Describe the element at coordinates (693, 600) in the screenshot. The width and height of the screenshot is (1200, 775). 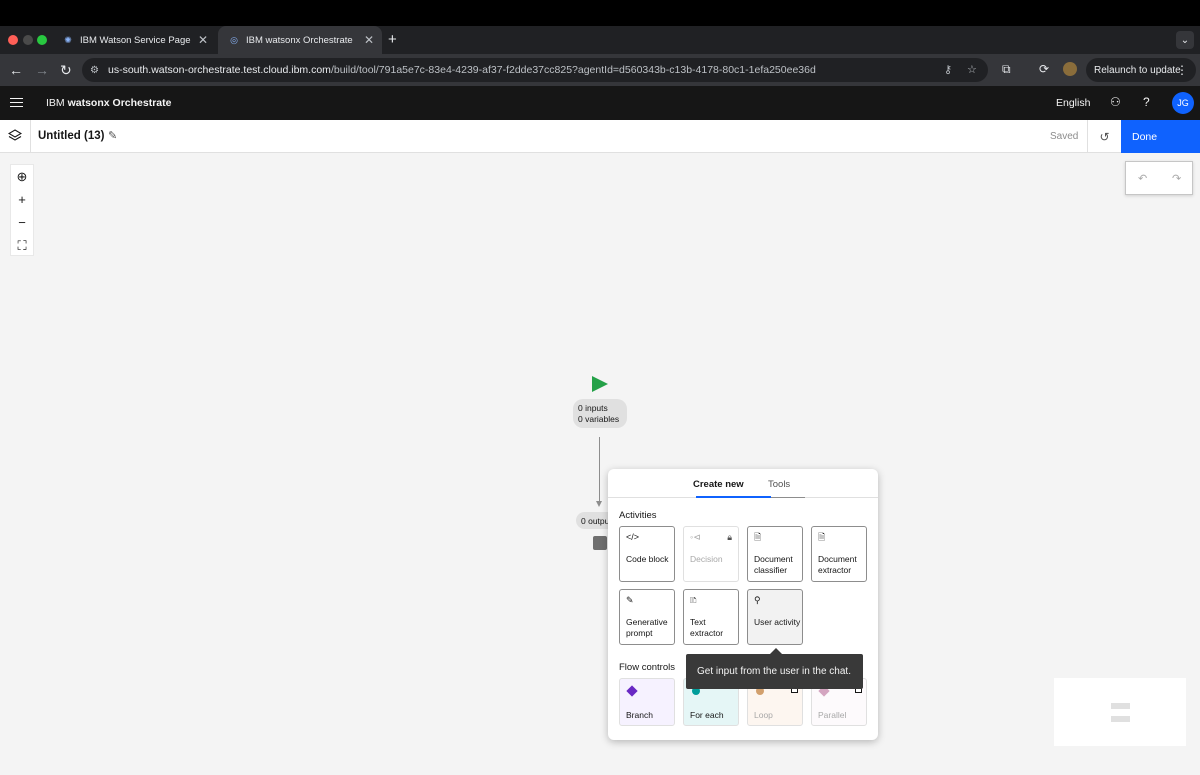
I see `text-extractor-icon: 🗈︎` at that location.